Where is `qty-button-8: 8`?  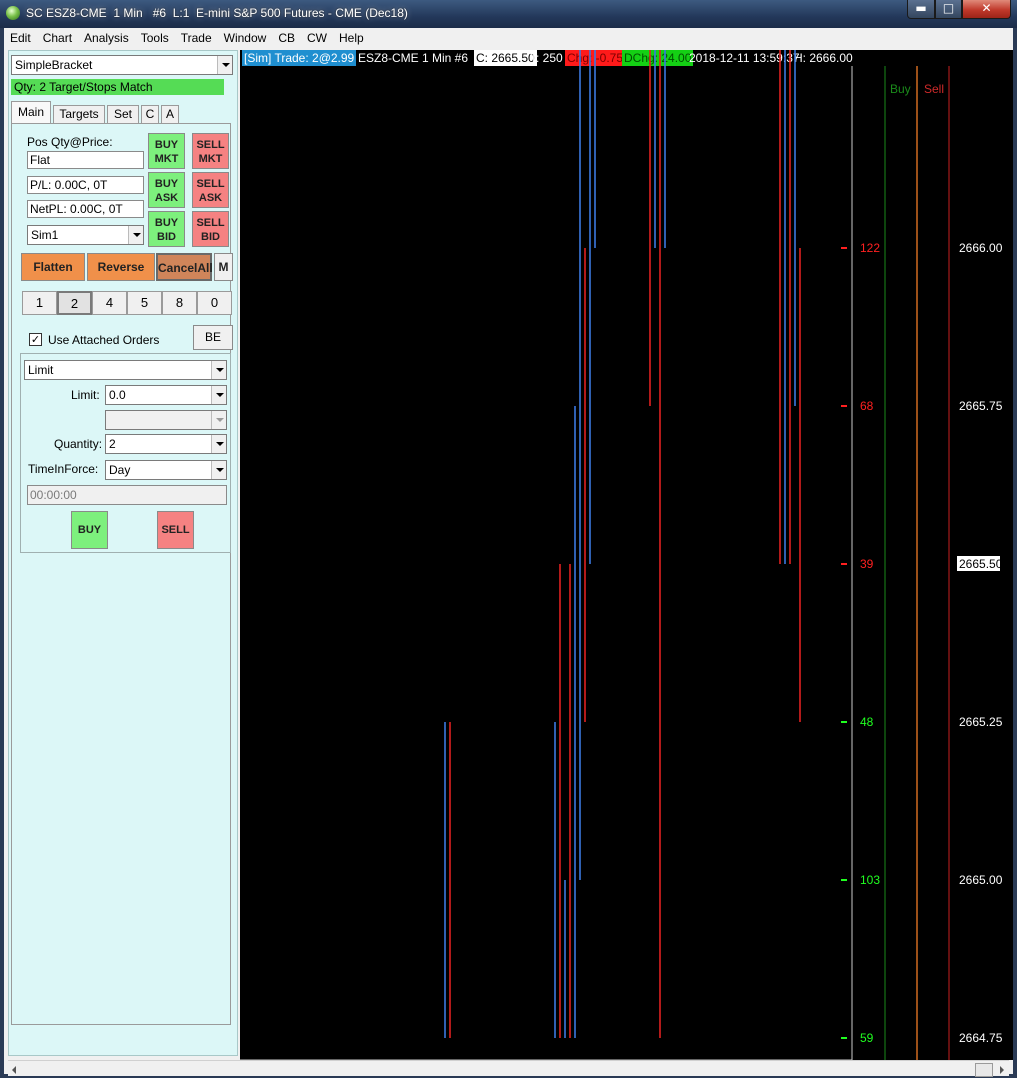 qty-button-8: 8 is located at coordinates (179, 303).